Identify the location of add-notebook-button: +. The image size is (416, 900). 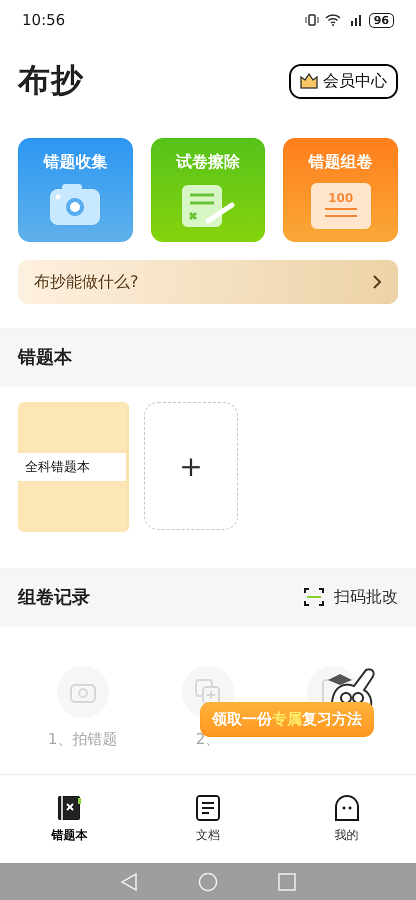
(191, 466).